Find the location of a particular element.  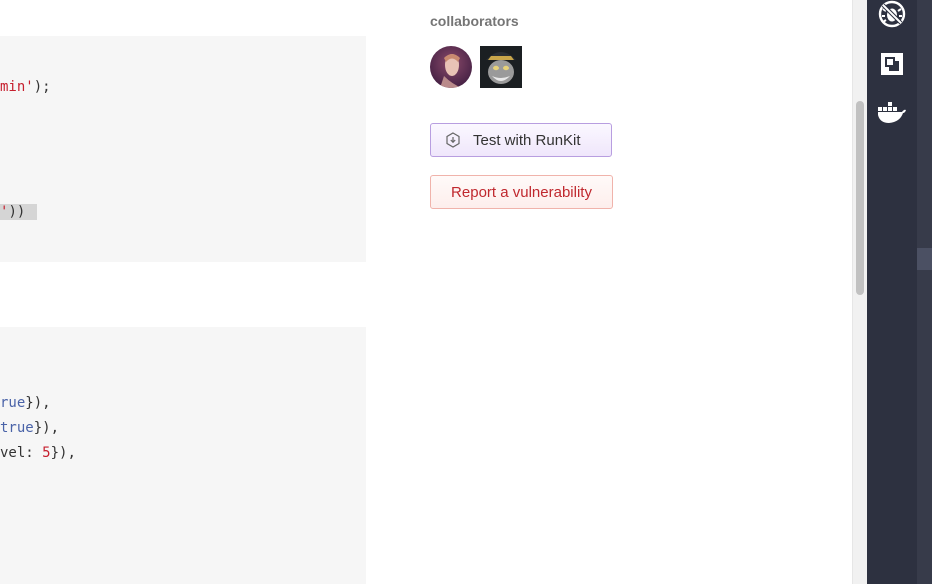

test-with-runkit-button: Test with RunKit is located at coordinates (521, 140).